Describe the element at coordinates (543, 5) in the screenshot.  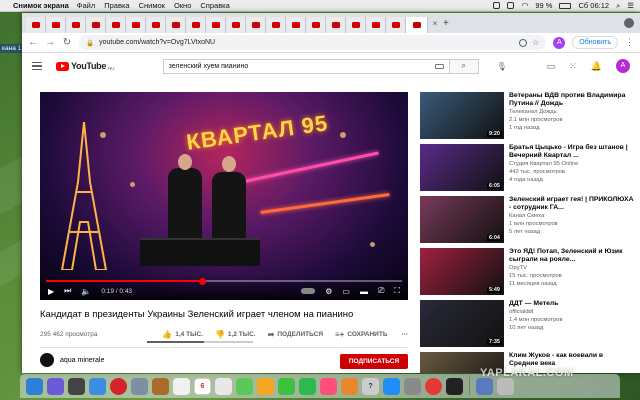
I see `battery-percent: 99 %` at that location.